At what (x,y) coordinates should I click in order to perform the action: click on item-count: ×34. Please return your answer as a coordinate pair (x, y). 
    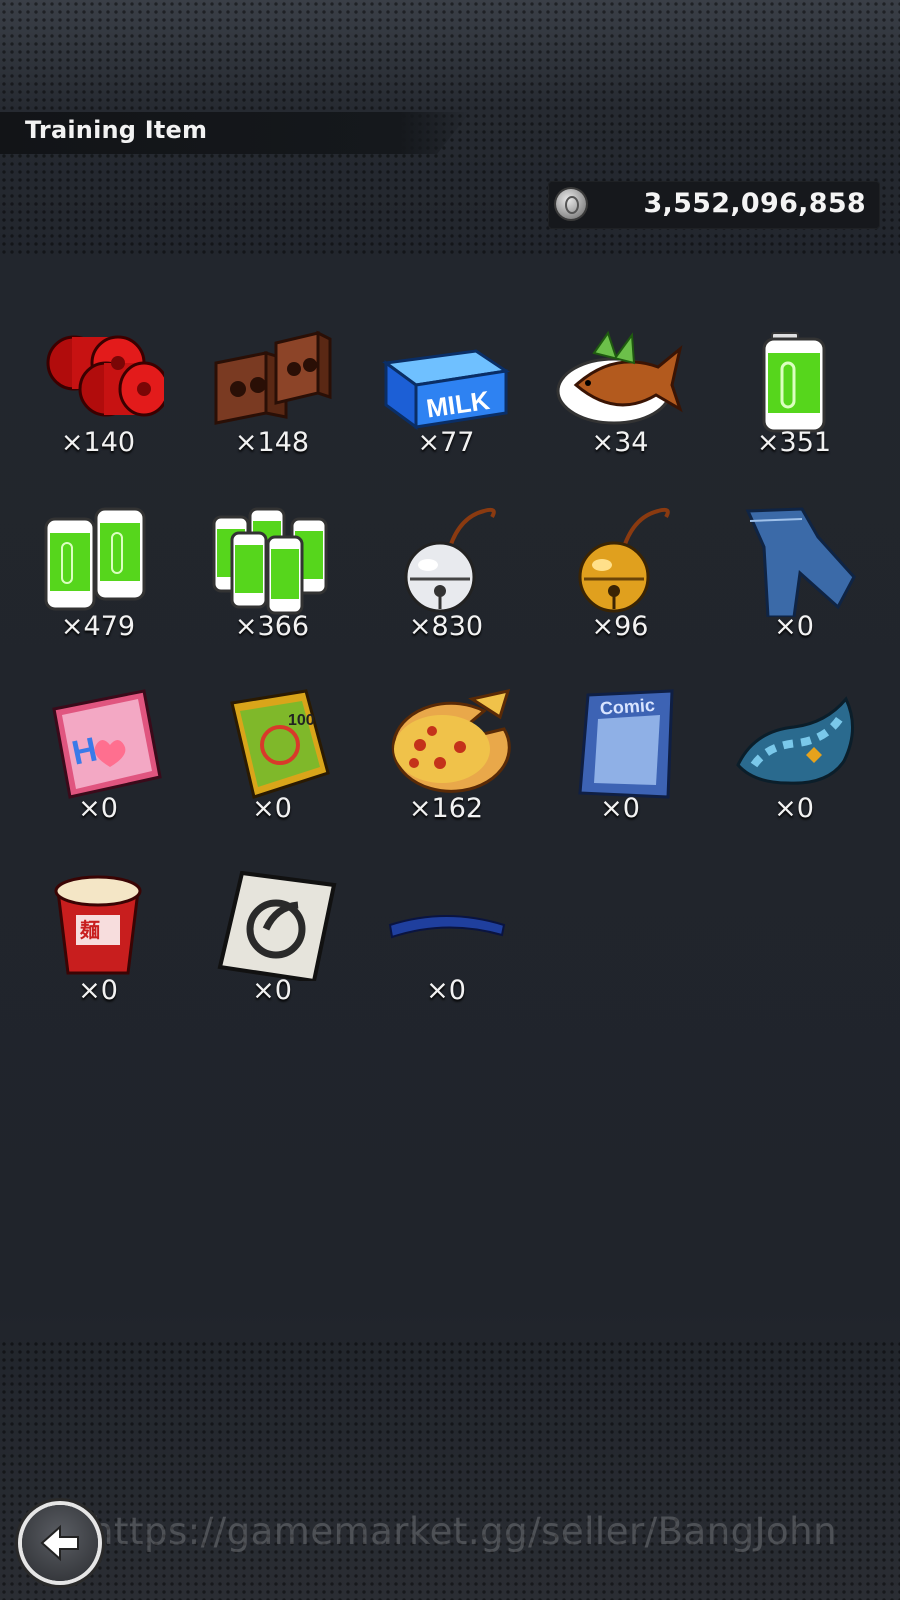
    Looking at the image, I should click on (620, 442).